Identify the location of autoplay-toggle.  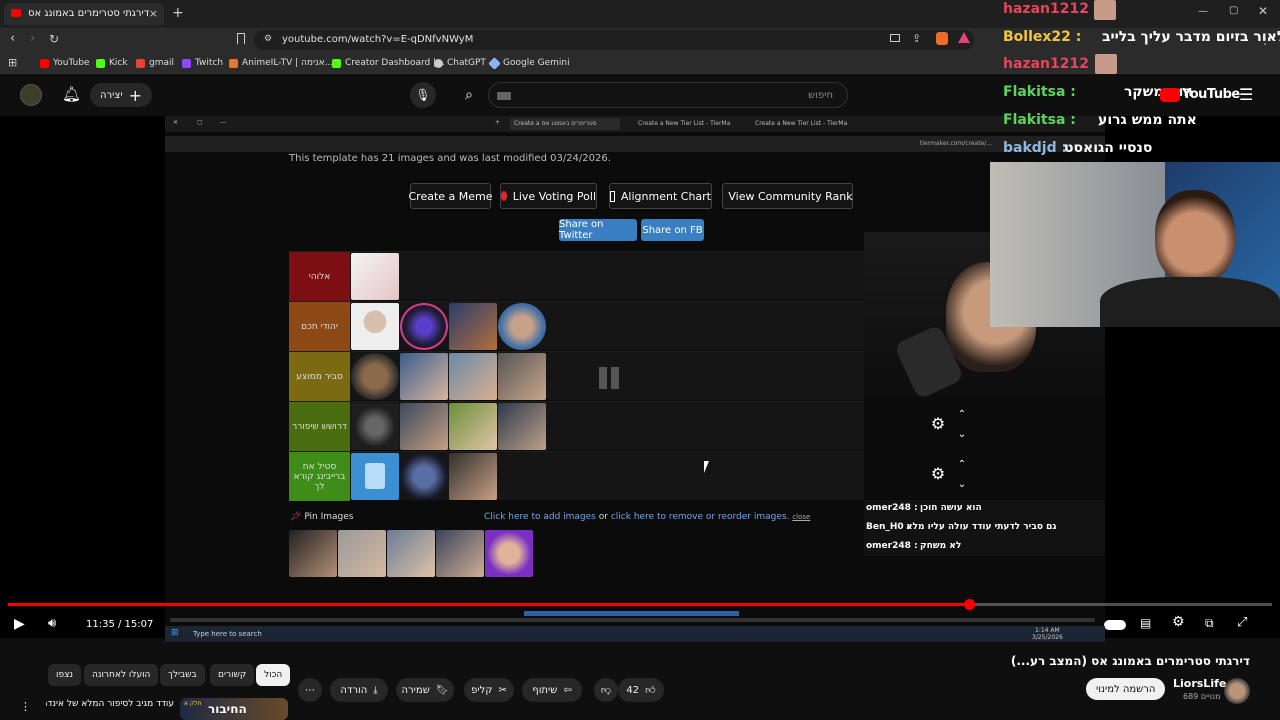
(1115, 625).